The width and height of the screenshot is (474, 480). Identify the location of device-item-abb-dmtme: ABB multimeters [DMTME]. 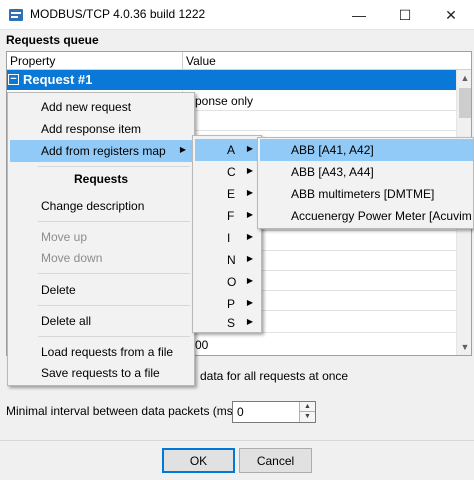
(366, 194).